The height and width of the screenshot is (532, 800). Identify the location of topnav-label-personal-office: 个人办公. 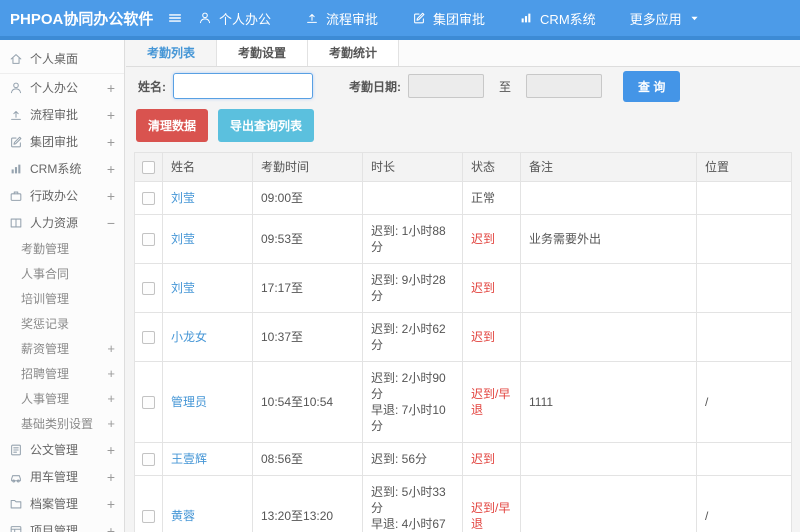
(245, 19).